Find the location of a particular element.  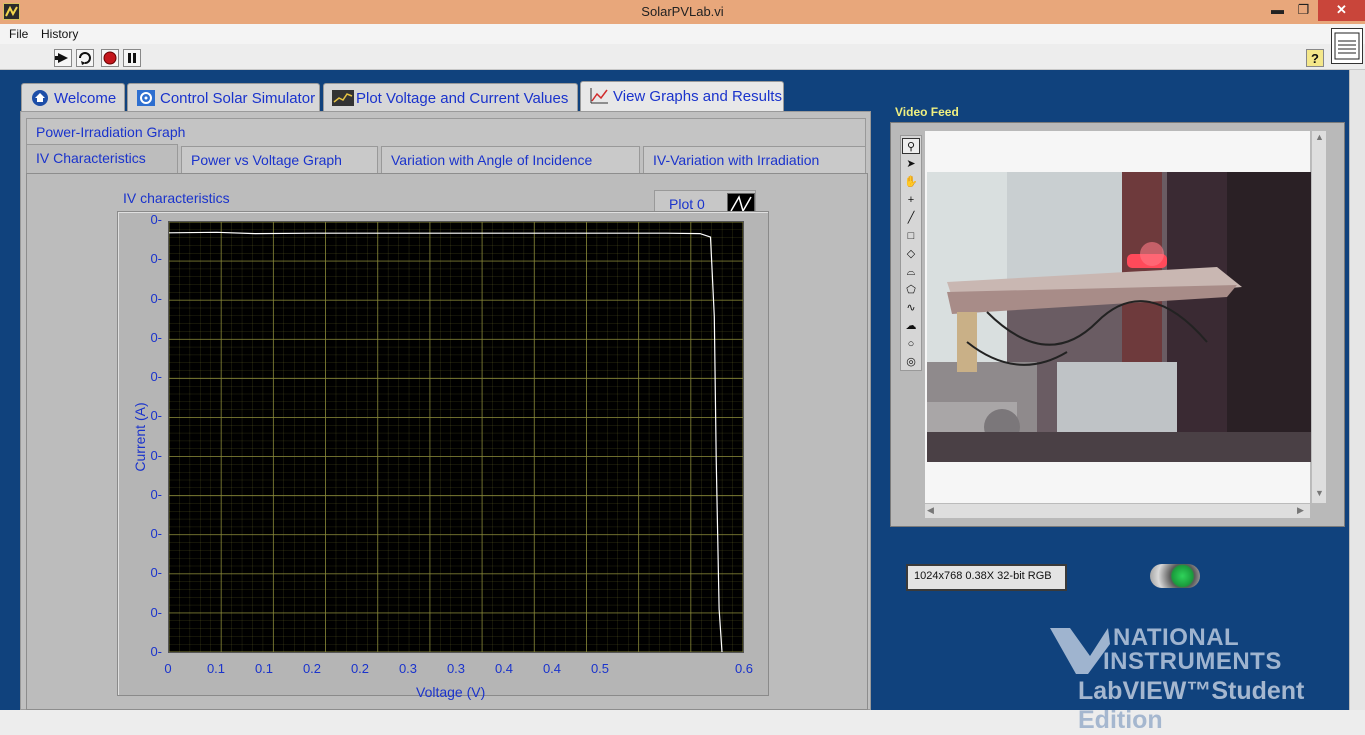

panel-scrollbar is located at coordinates (1357, 390).